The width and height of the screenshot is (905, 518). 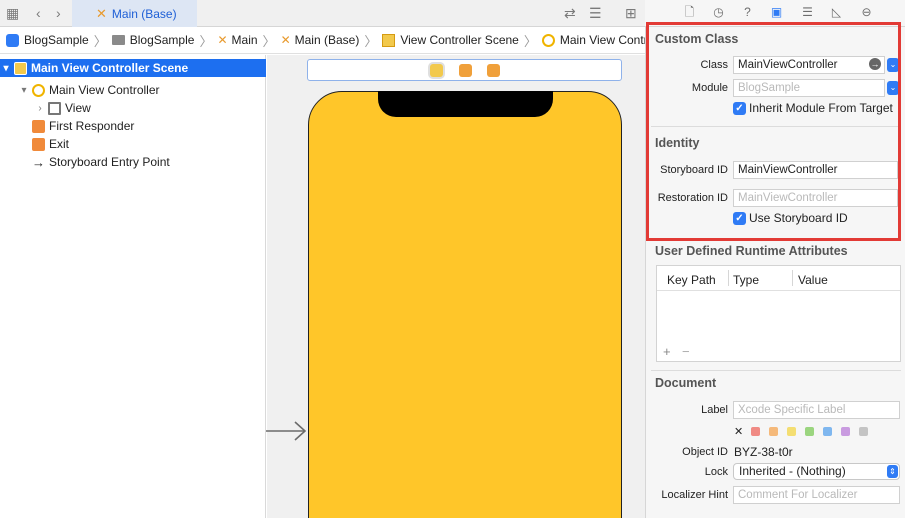 I want to click on outline-exit-row: Exit, so click(x=49, y=144).